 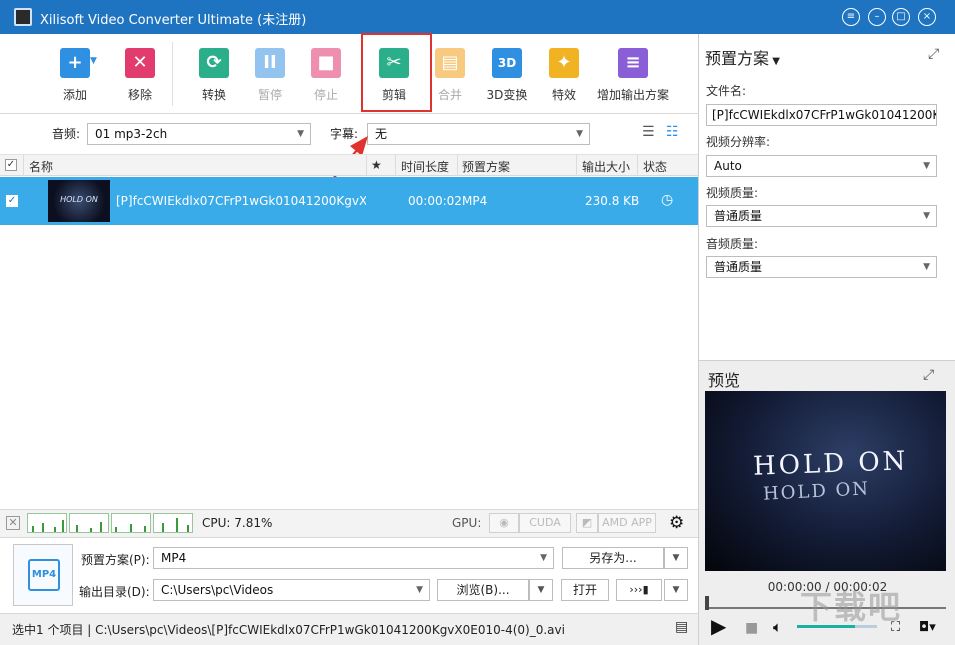 What do you see at coordinates (901, 17) in the screenshot?
I see `maximize-icon: □` at bounding box center [901, 17].